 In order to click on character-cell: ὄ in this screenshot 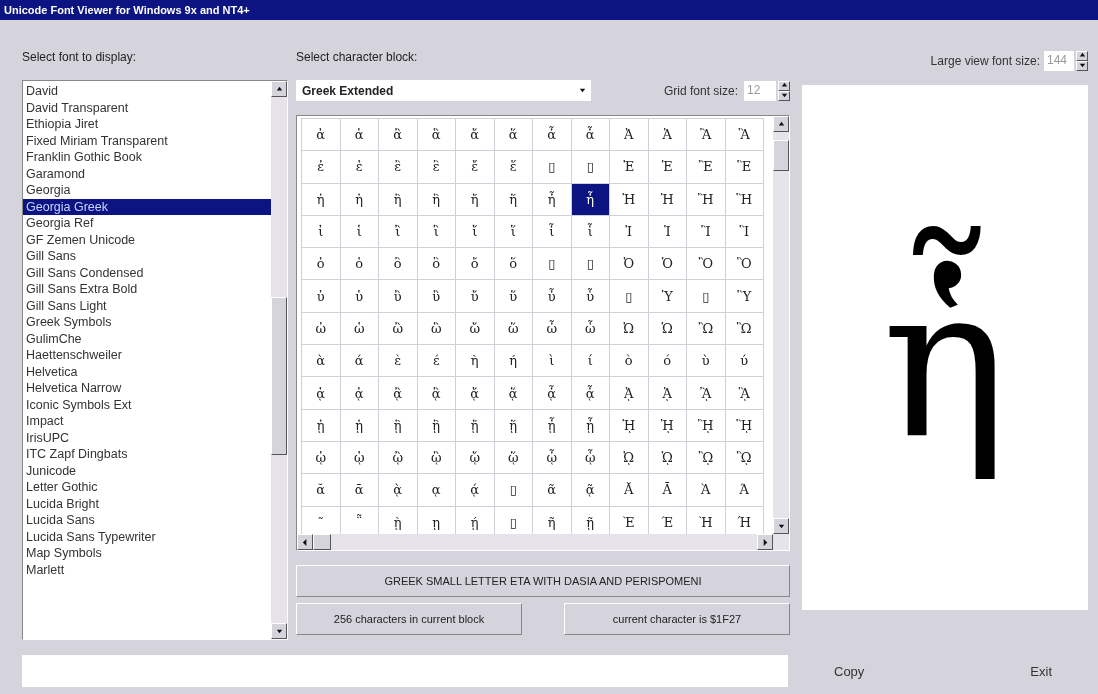, I will do `click(474, 263)`.